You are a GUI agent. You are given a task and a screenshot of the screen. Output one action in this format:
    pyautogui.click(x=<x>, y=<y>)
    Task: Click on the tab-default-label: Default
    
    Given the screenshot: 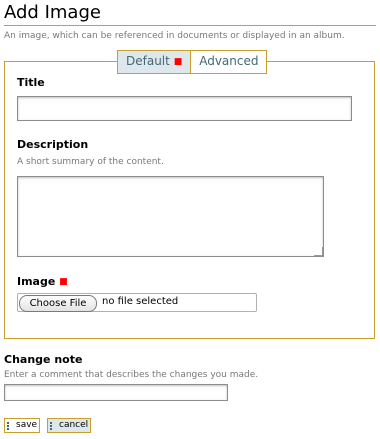 What is the action you would take?
    pyautogui.click(x=148, y=61)
    